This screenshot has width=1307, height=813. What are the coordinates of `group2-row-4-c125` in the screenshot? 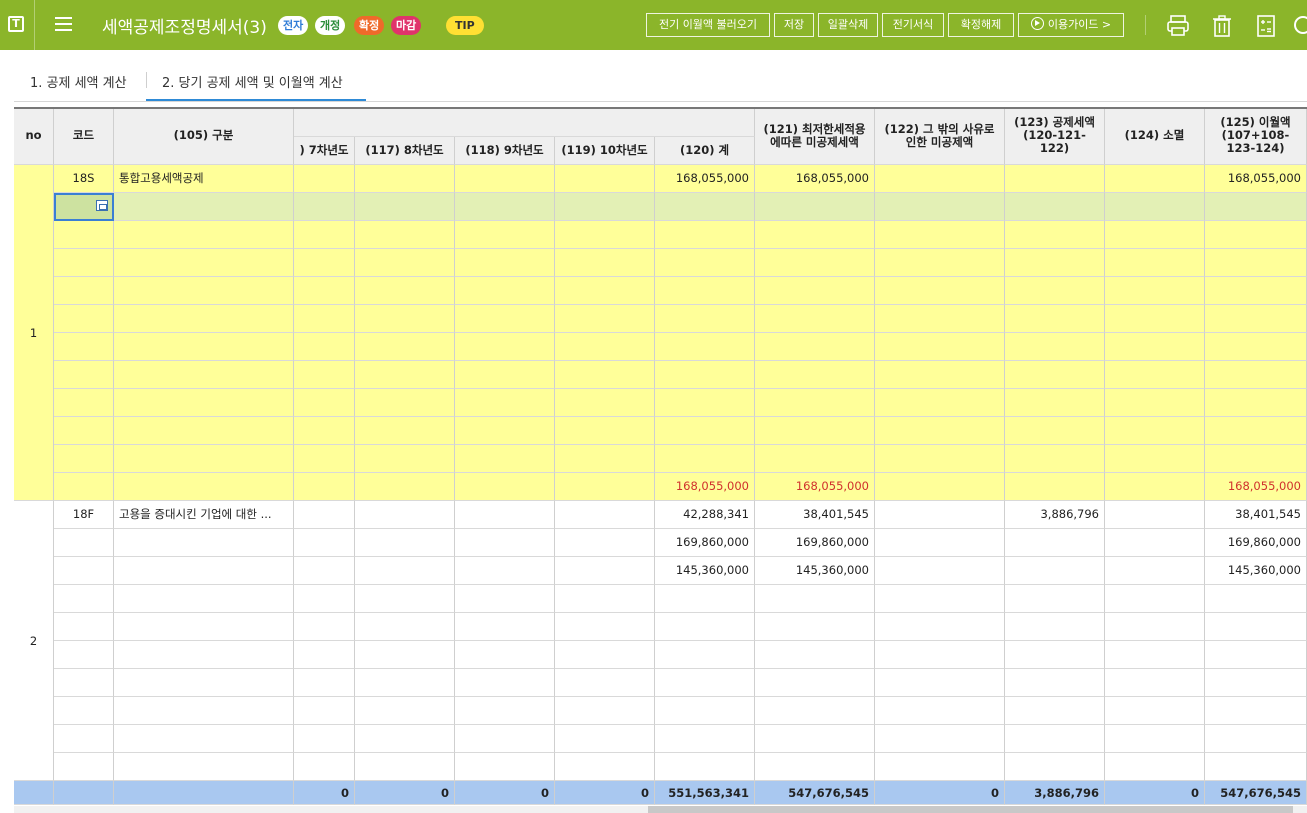 It's located at (1256, 599).